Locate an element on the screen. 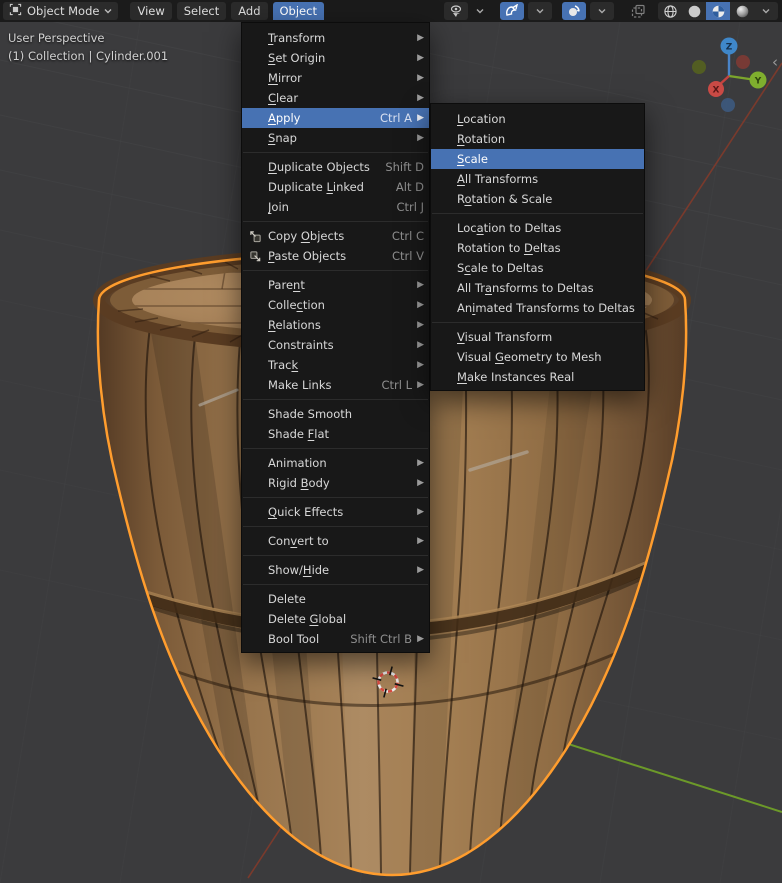 Image resolution: width=782 pixels, height=883 pixels. menu-item-rigid-body: Rigid Body ▶ is located at coordinates (335, 483).